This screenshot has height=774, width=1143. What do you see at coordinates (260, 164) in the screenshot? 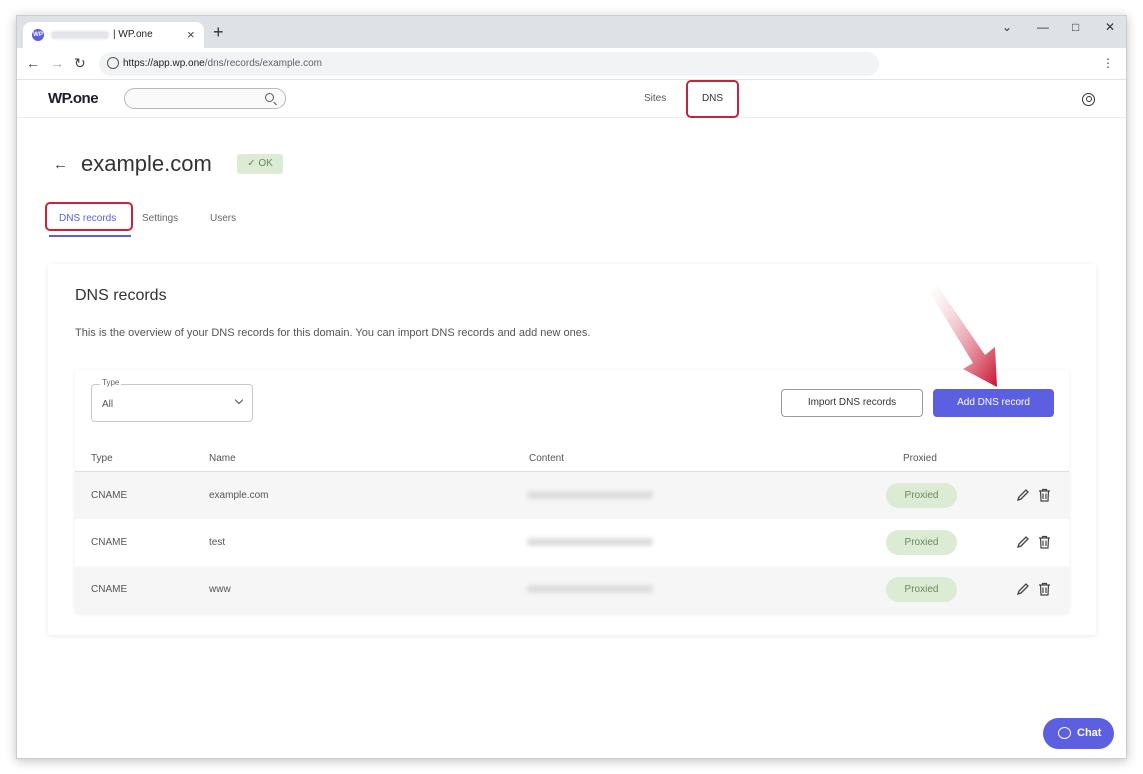
I see `status-badge: ✓ OK` at bounding box center [260, 164].